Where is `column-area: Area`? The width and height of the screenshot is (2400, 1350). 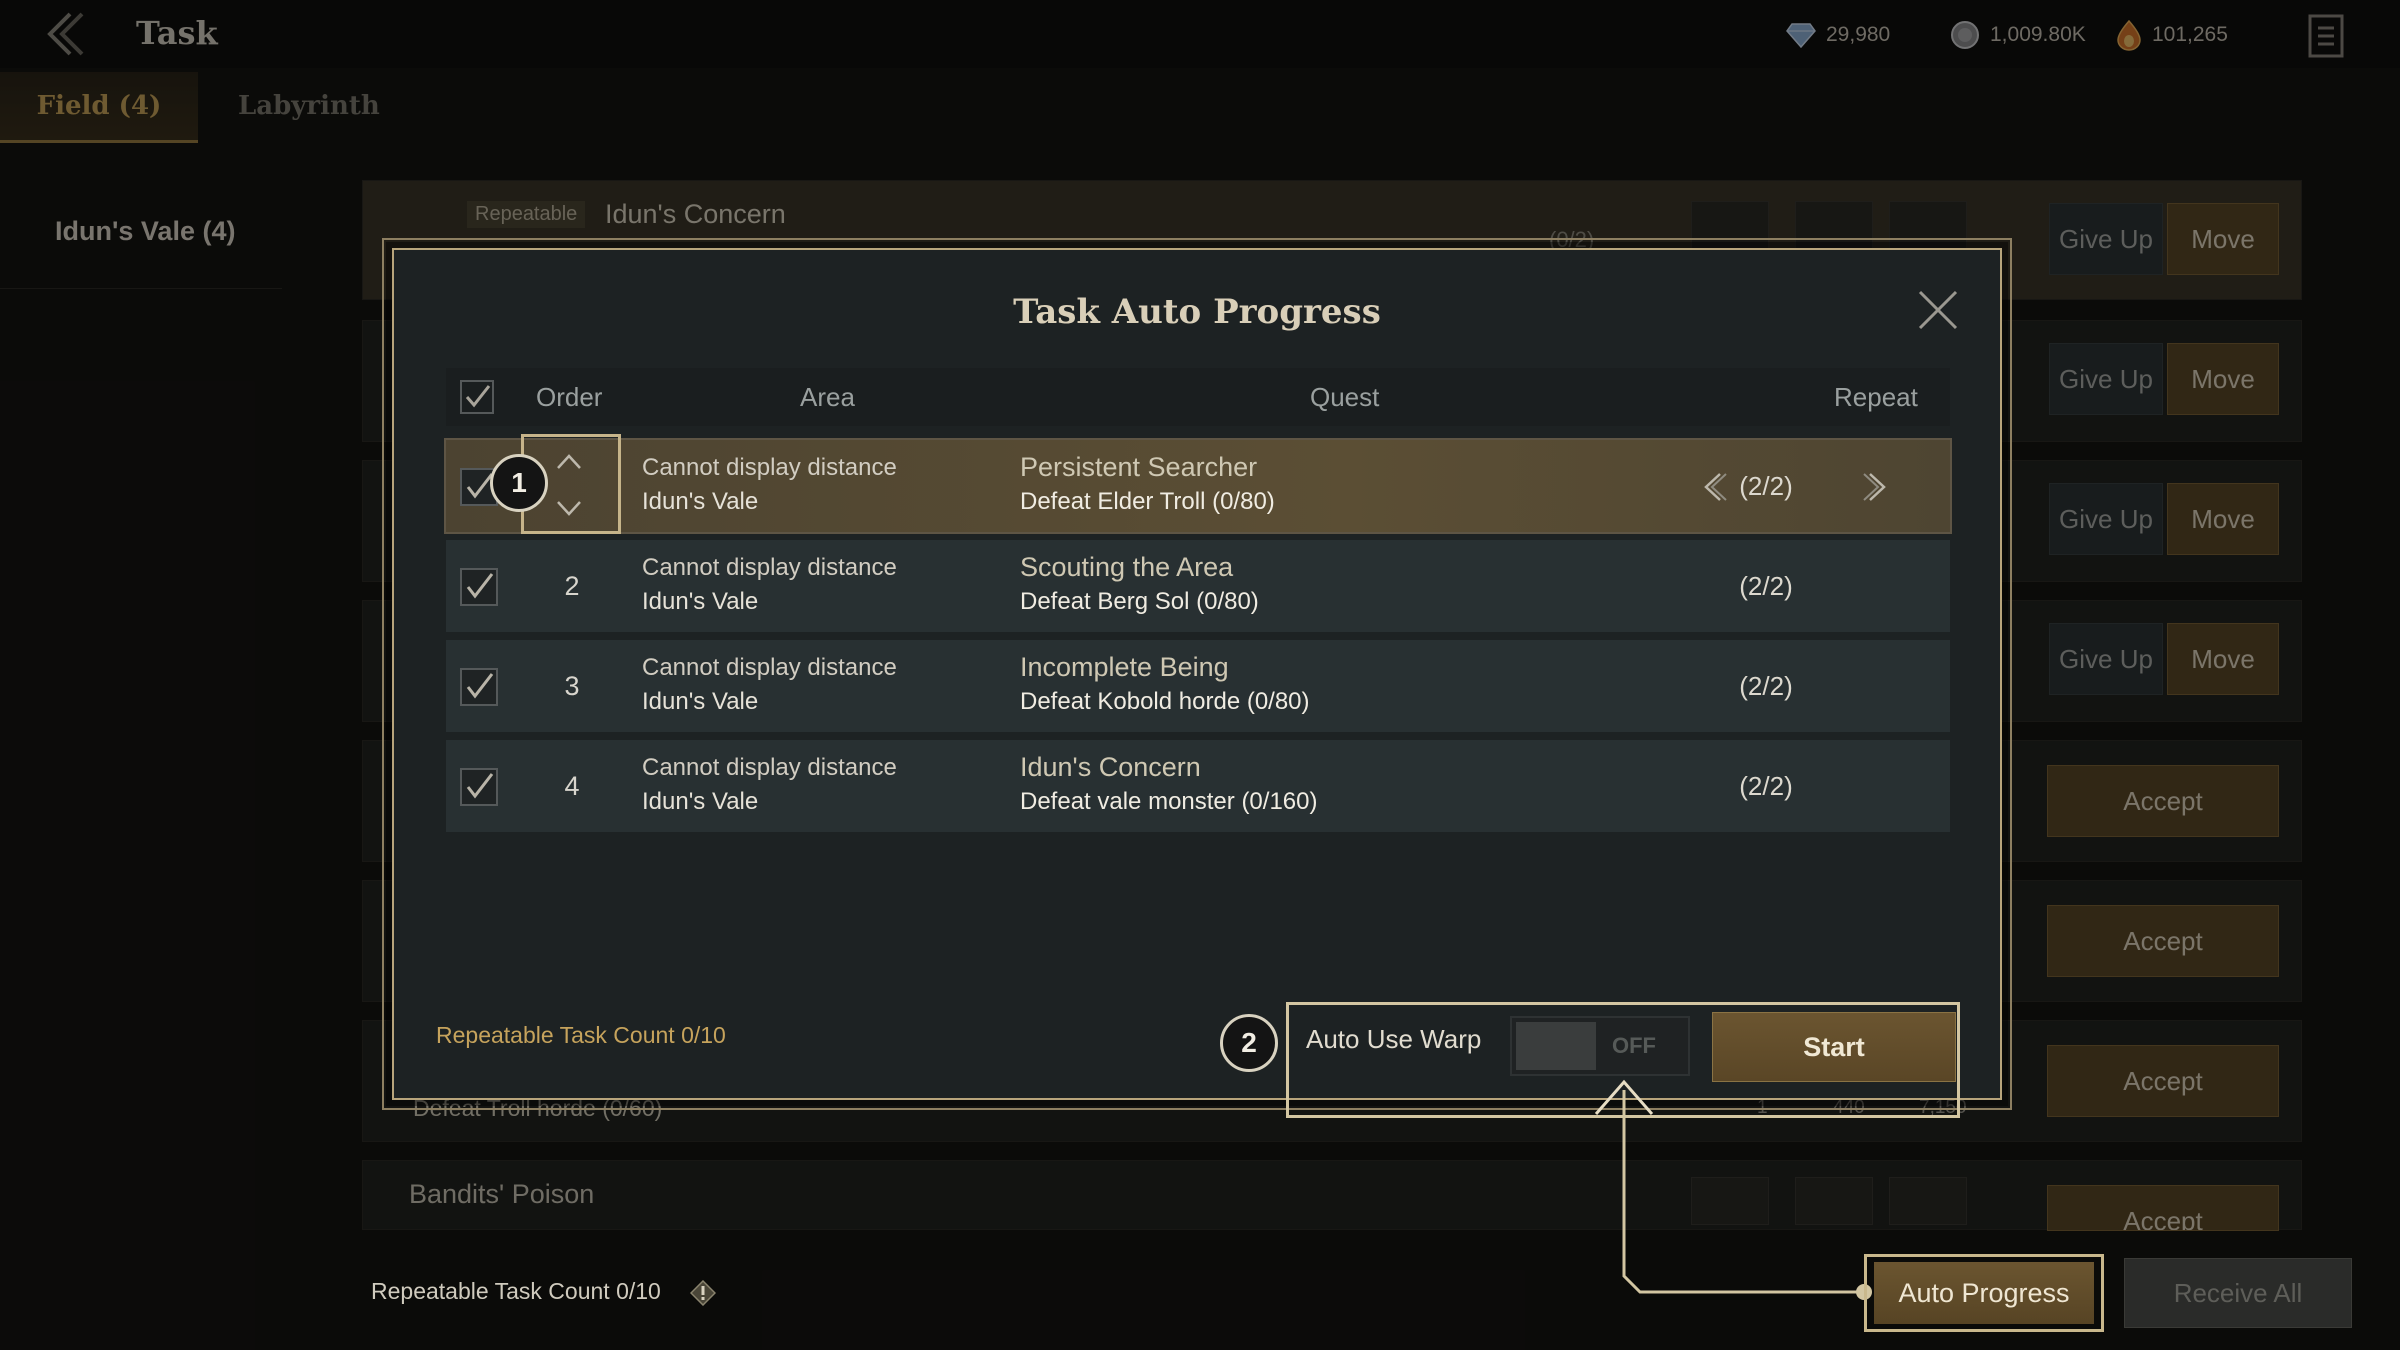 column-area: Area is located at coordinates (827, 397).